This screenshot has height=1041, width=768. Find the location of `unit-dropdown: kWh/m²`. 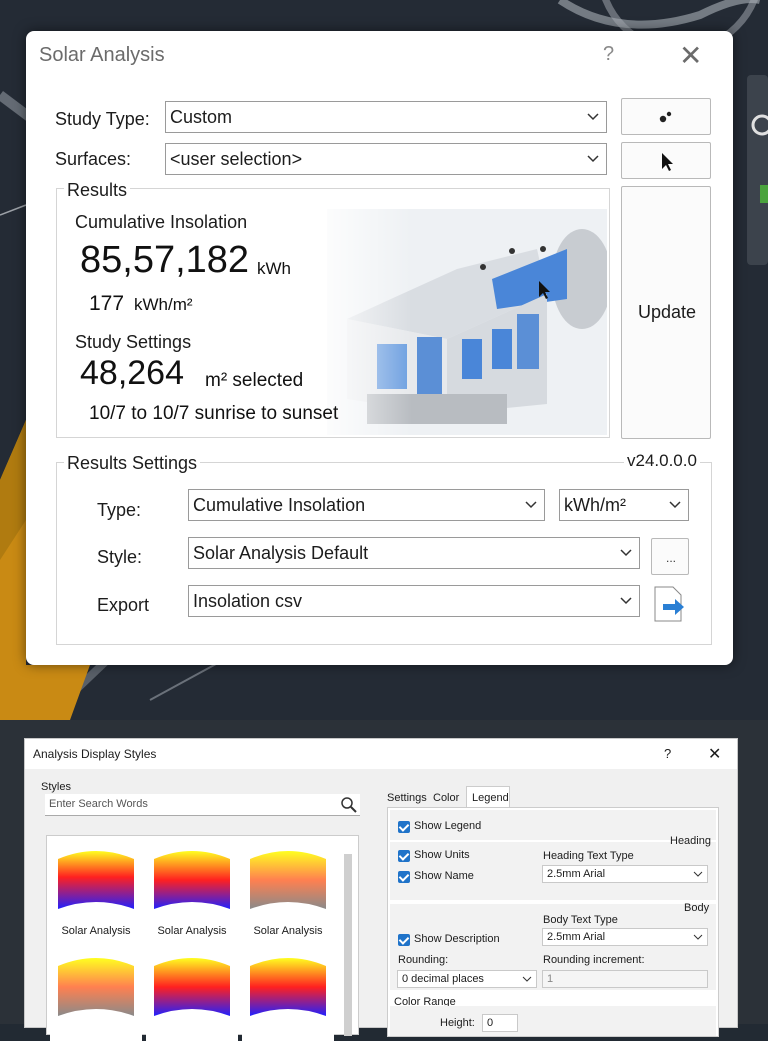

unit-dropdown: kWh/m² is located at coordinates (624, 505).